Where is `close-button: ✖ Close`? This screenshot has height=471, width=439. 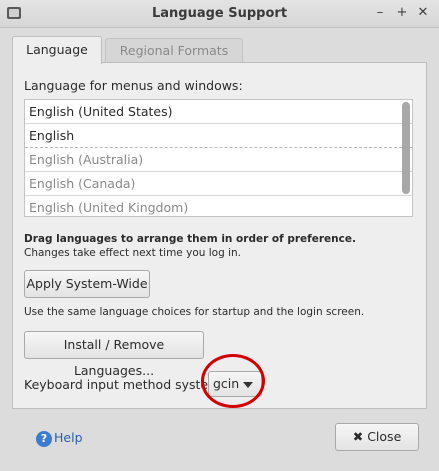 close-button: ✖ Close is located at coordinates (377, 437).